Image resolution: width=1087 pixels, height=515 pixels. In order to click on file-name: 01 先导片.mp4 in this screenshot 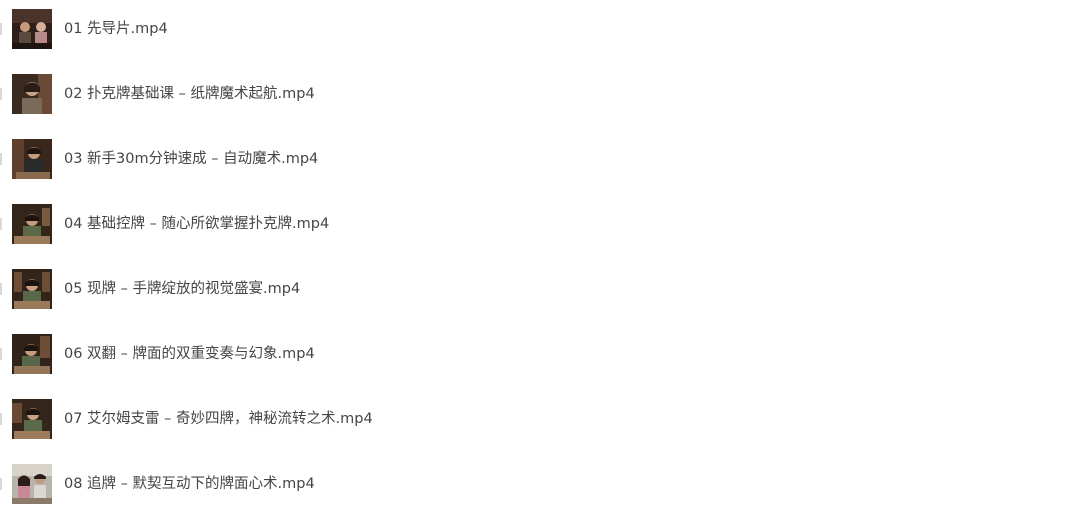, I will do `click(116, 29)`.